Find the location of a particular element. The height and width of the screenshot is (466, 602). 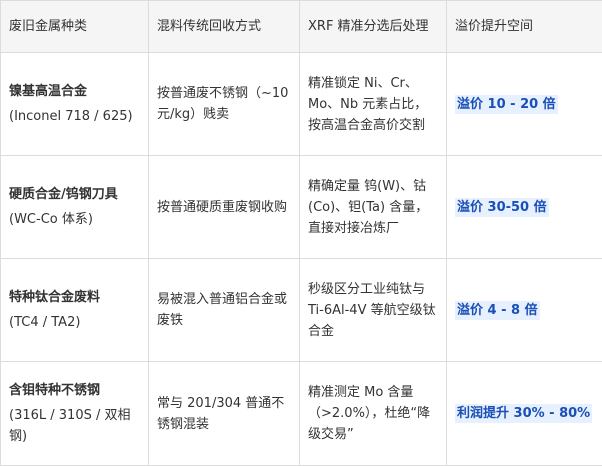

traditional-method-cell: 按普通废不锈钢（~10元/kg）贱卖 is located at coordinates (224, 104).